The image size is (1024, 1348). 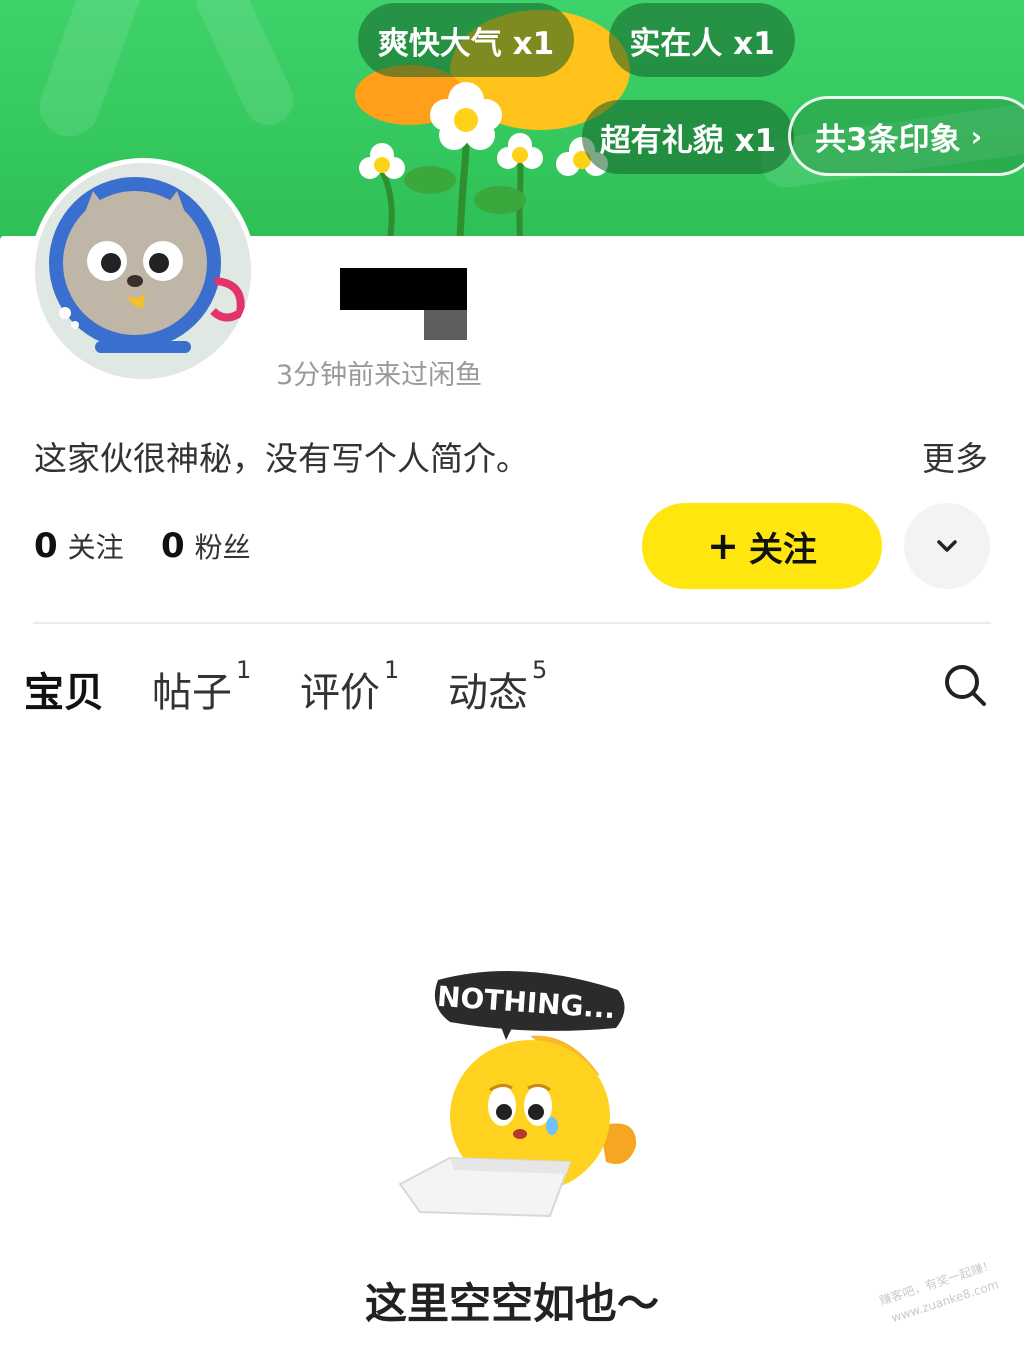 What do you see at coordinates (445, 325) in the screenshot?
I see `username-redacted-extra` at bounding box center [445, 325].